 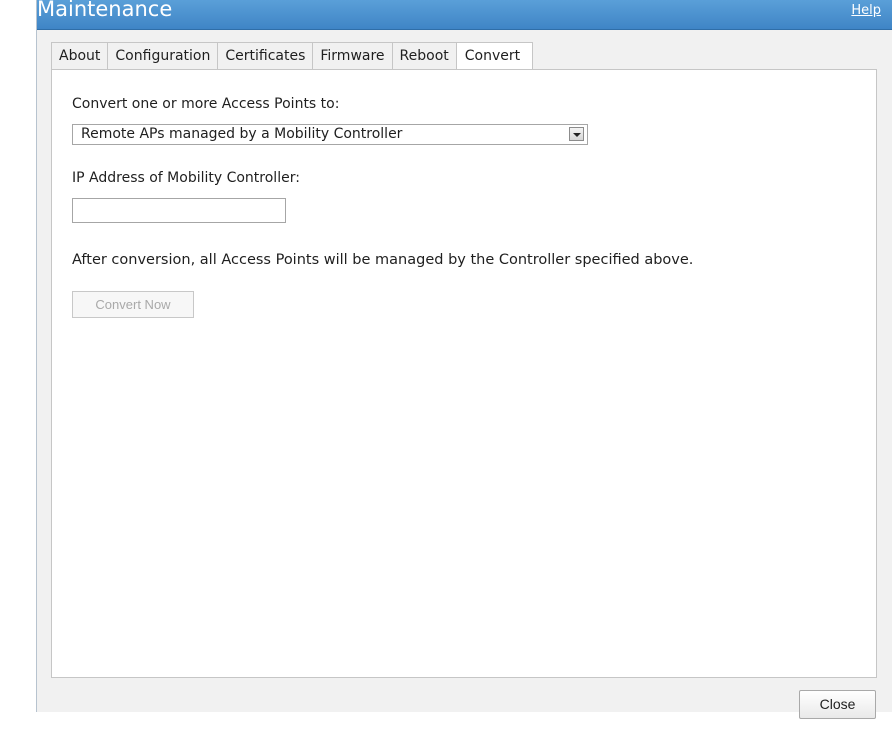 I want to click on tab-configuration: Configuration, so click(x=163, y=56).